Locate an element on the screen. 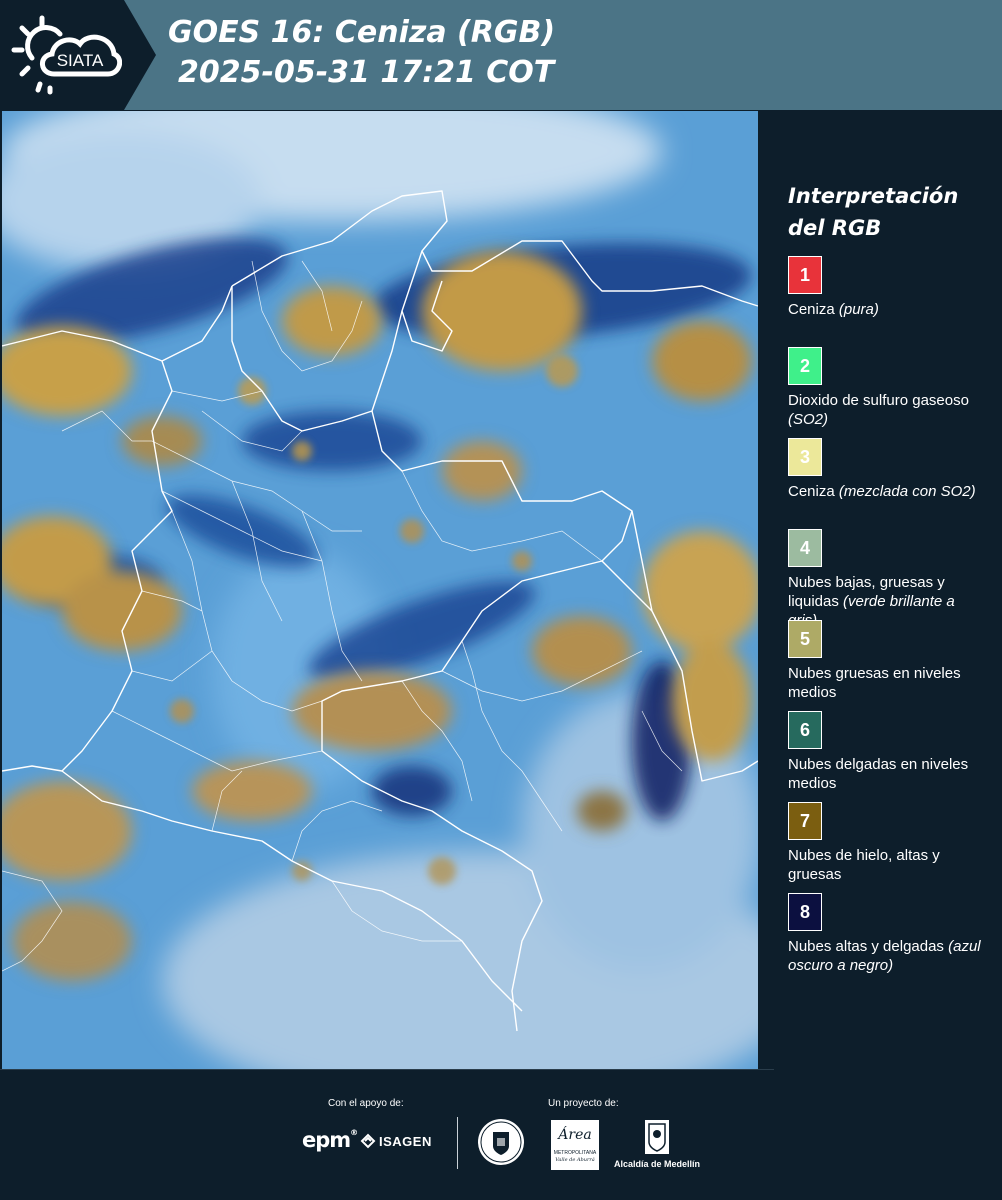 This screenshot has width=1002, height=1200. legend-swatch: 2 is located at coordinates (805, 366).